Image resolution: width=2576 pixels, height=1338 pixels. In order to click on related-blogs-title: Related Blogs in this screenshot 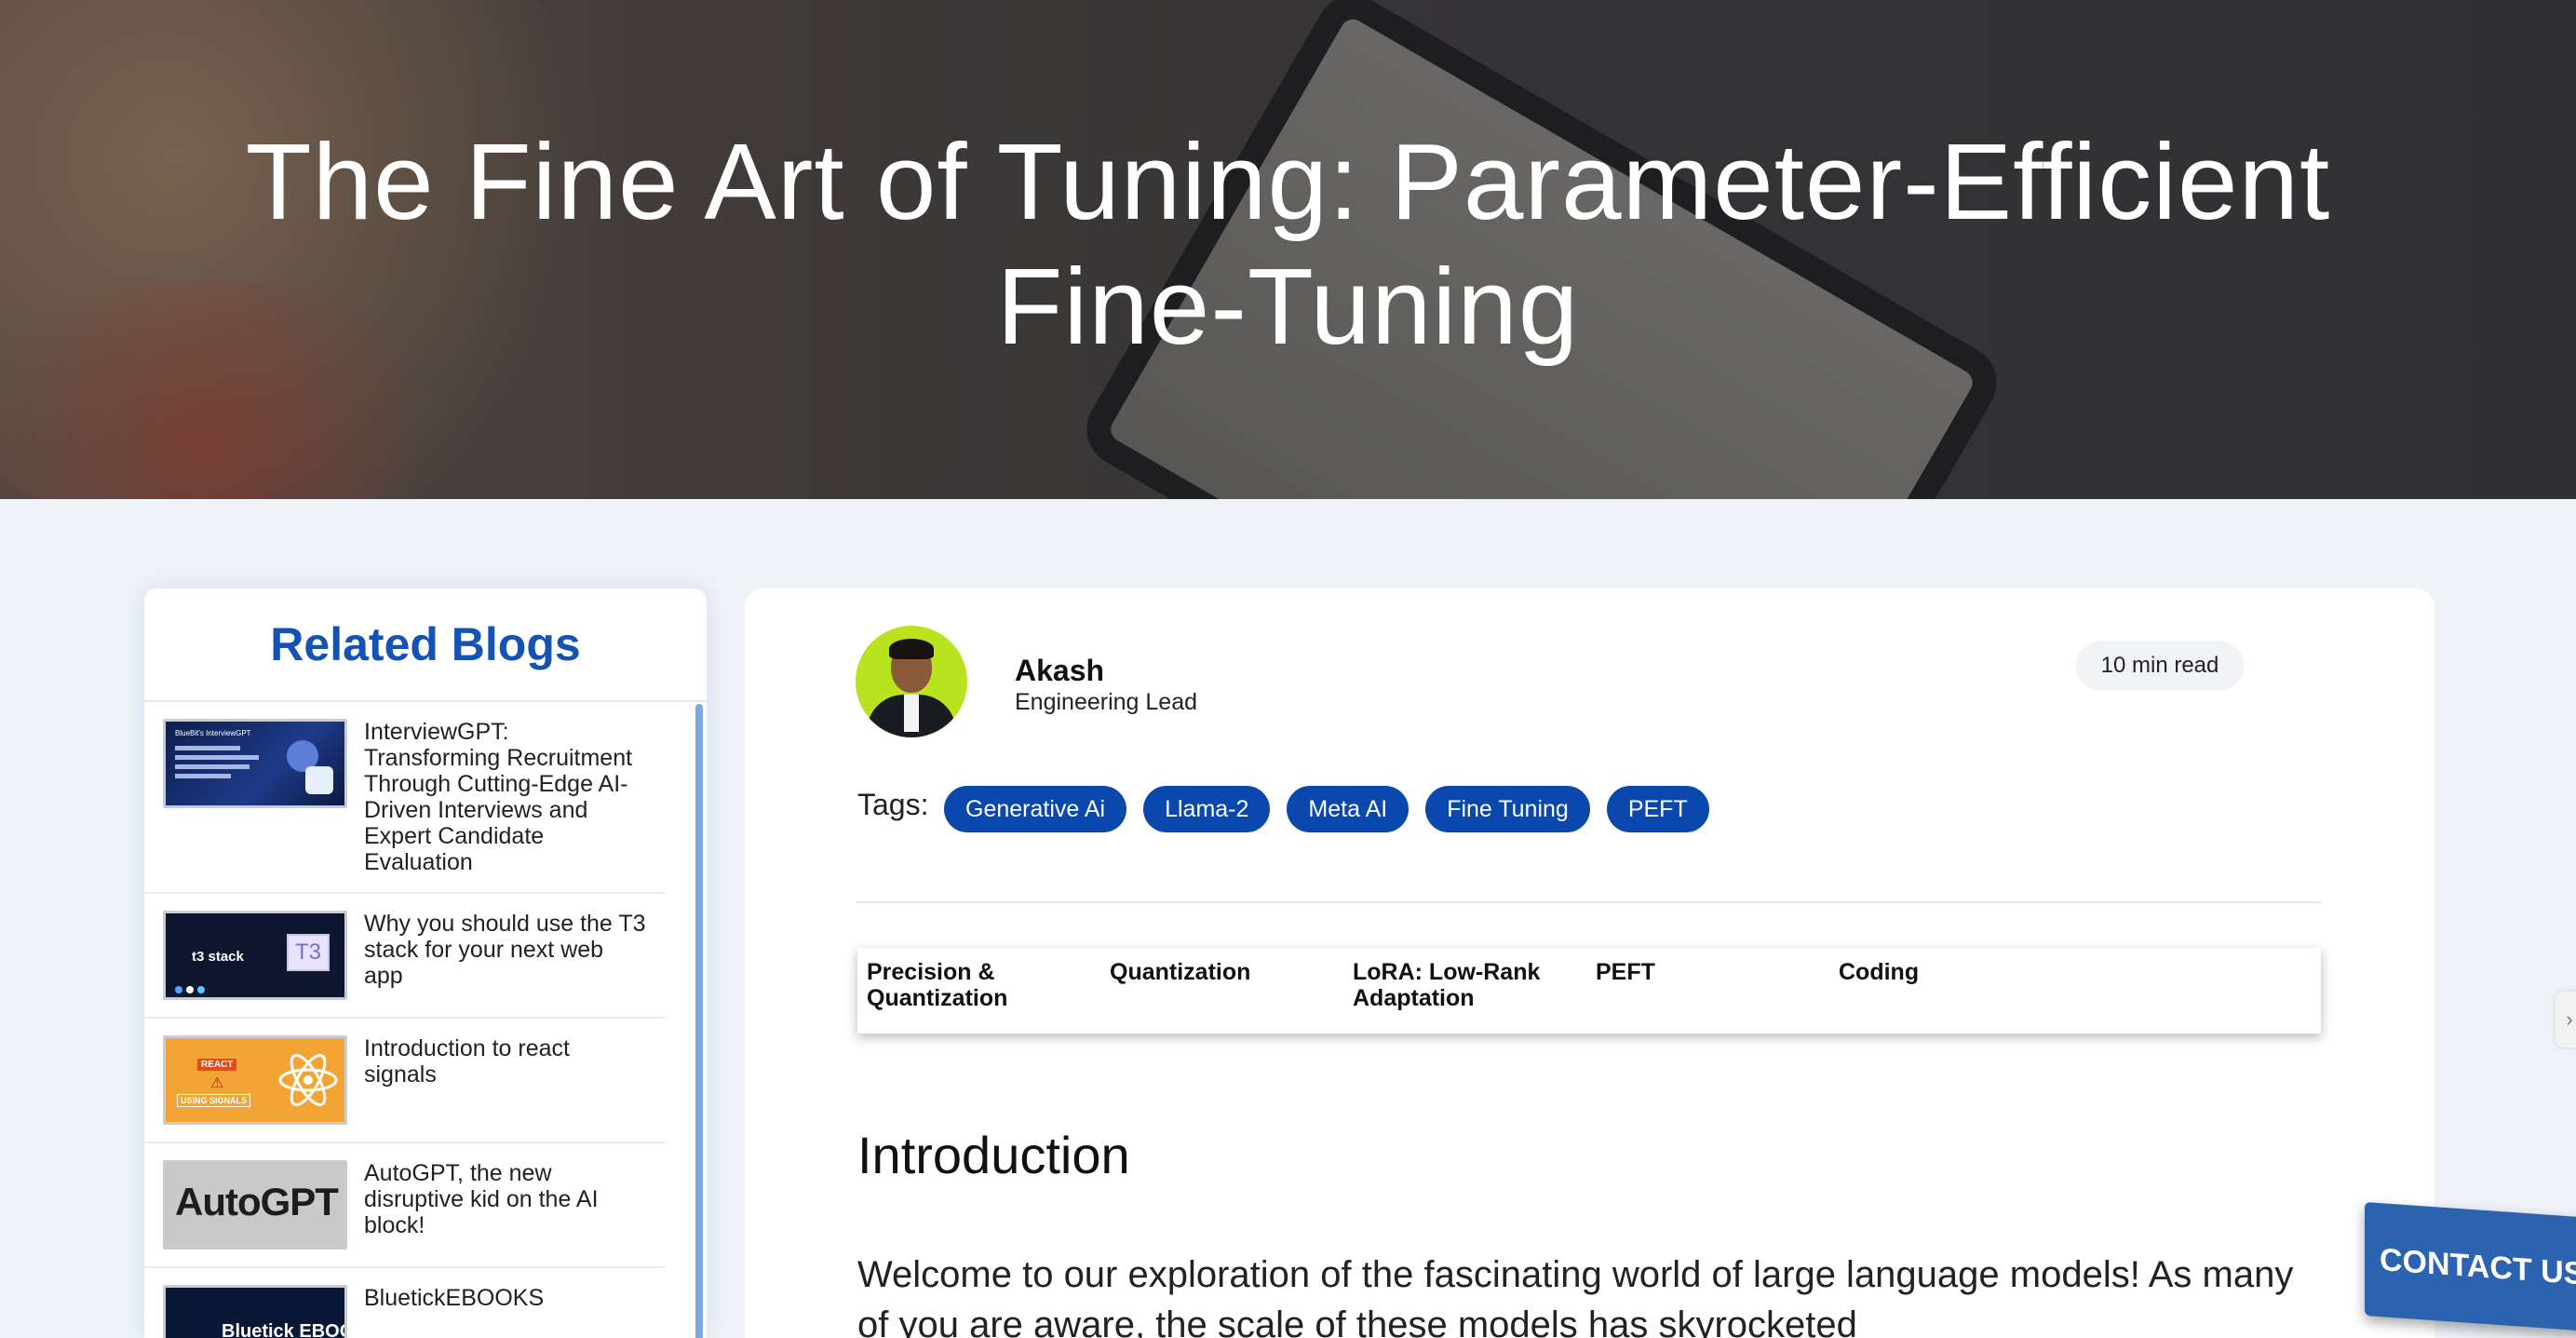, I will do `click(425, 645)`.